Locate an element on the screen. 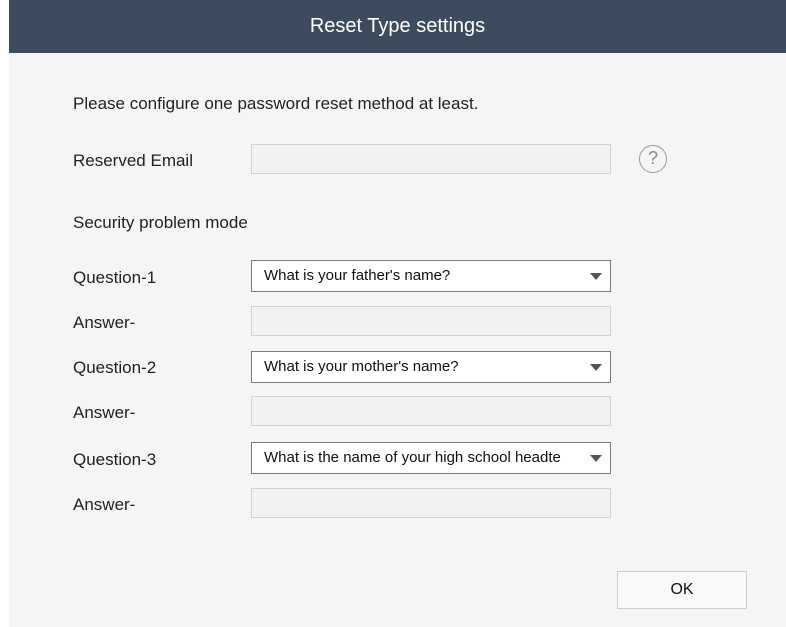 The image size is (786, 627). question-2-selected: What is your mother's name? is located at coordinates (361, 366).